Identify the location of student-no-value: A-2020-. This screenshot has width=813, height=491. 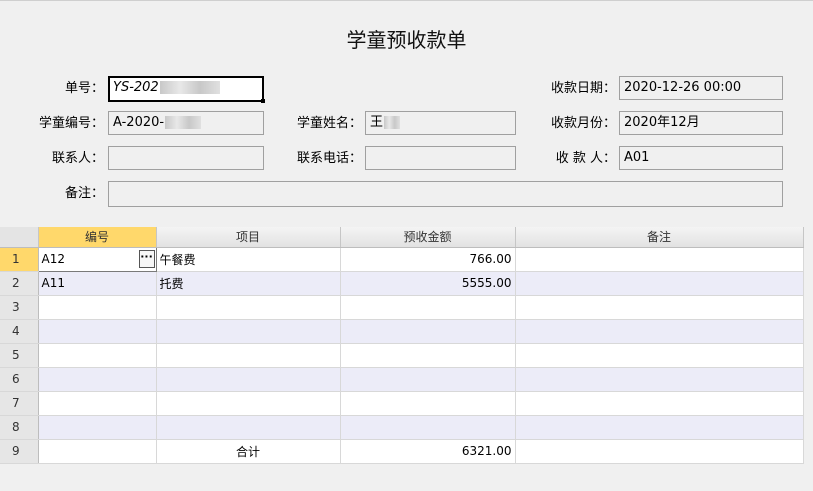
(139, 122).